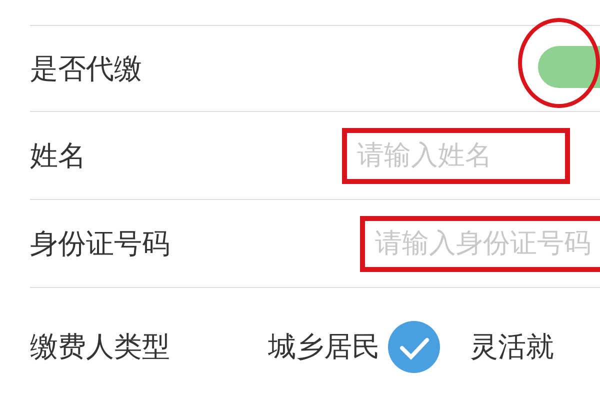 Image resolution: width=600 pixels, height=401 pixels. What do you see at coordinates (58, 156) in the screenshot?
I see `field-label: 姓名` at bounding box center [58, 156].